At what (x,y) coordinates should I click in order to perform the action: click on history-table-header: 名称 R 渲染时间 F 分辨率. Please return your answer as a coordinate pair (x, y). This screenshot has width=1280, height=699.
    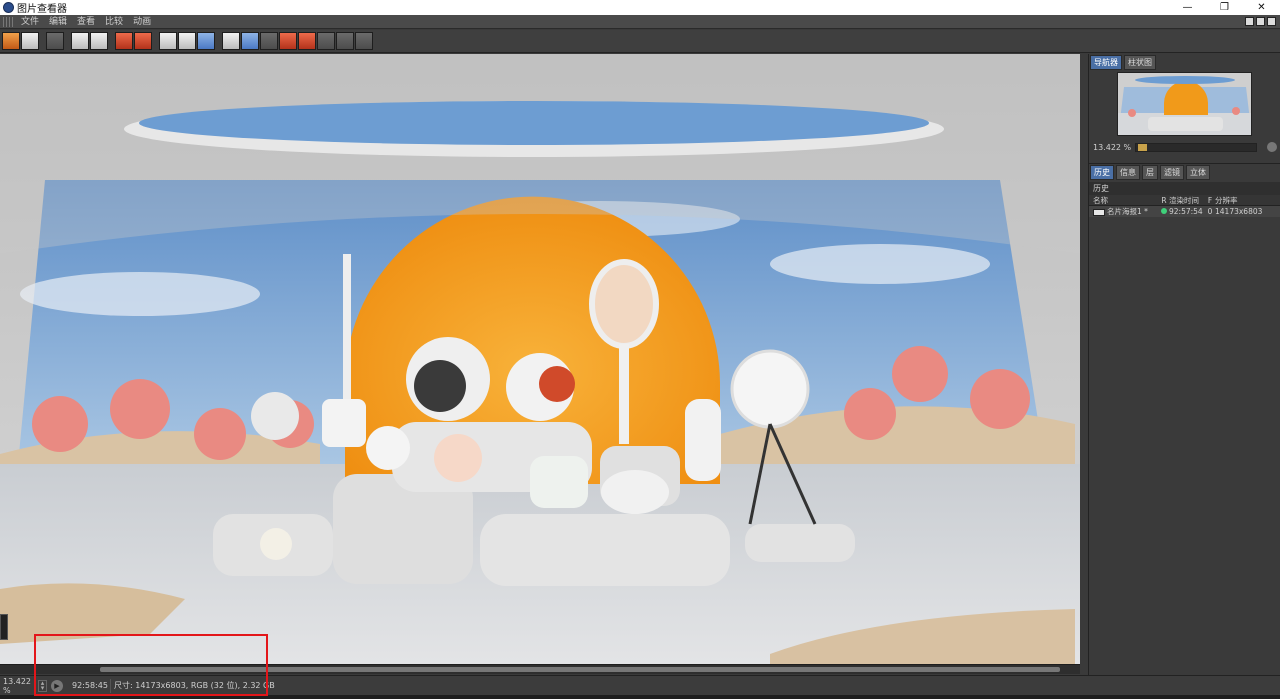
    Looking at the image, I should click on (1184, 200).